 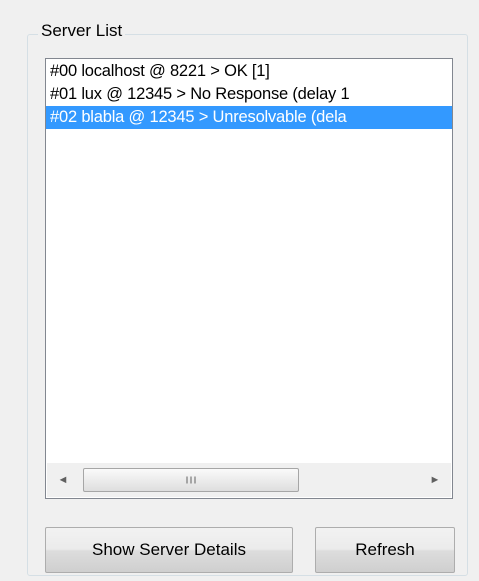 I want to click on server-list-item-1: #01 lux @ 12345 > No Response (delay 1, so click(x=249, y=94).